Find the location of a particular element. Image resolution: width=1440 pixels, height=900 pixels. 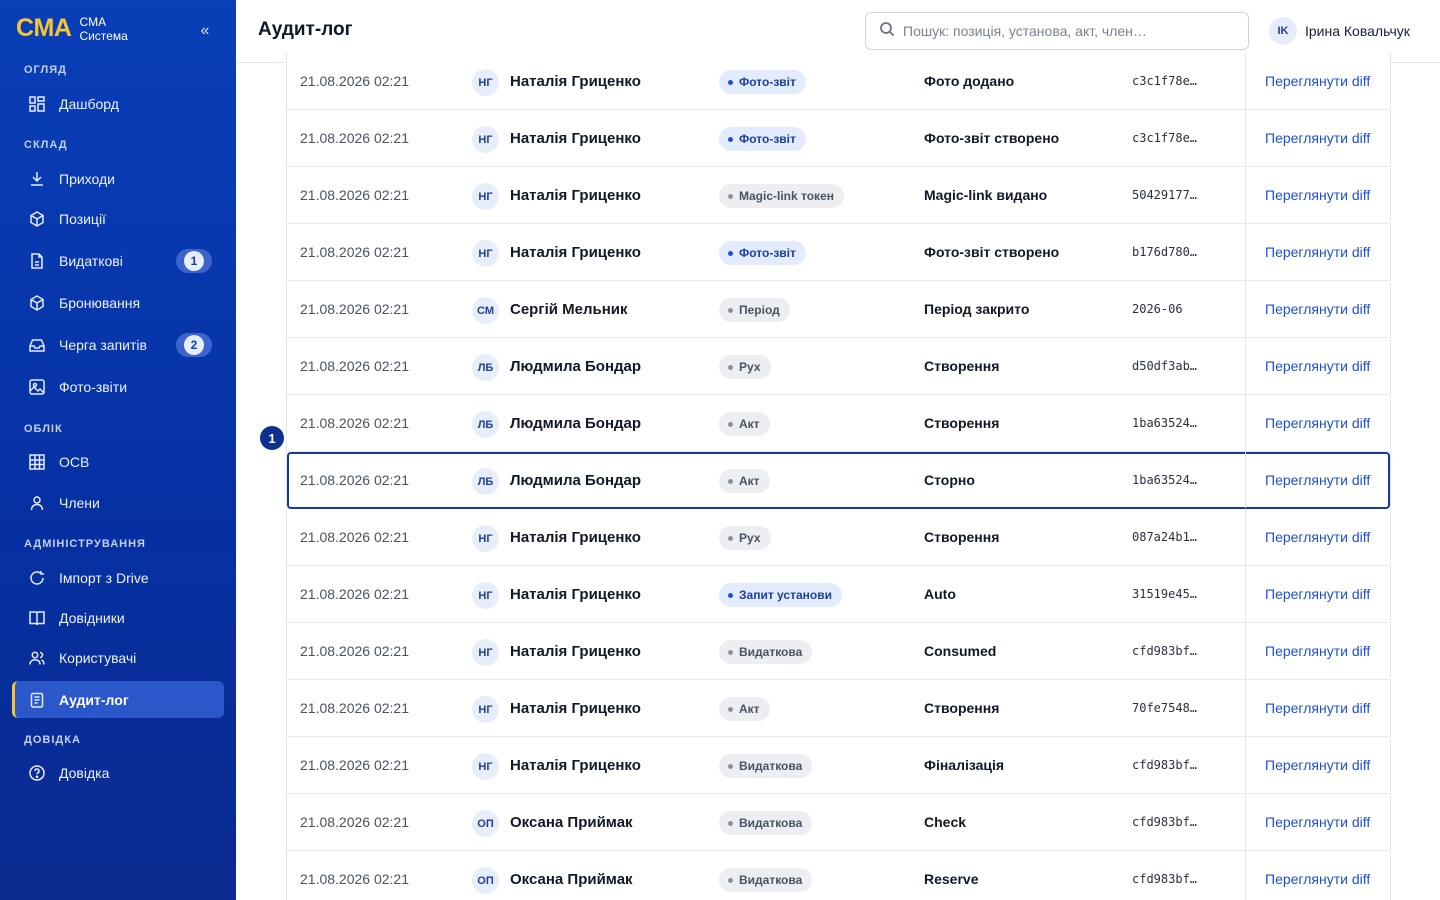

brand: CMA CMA Система is located at coordinates (72, 28).